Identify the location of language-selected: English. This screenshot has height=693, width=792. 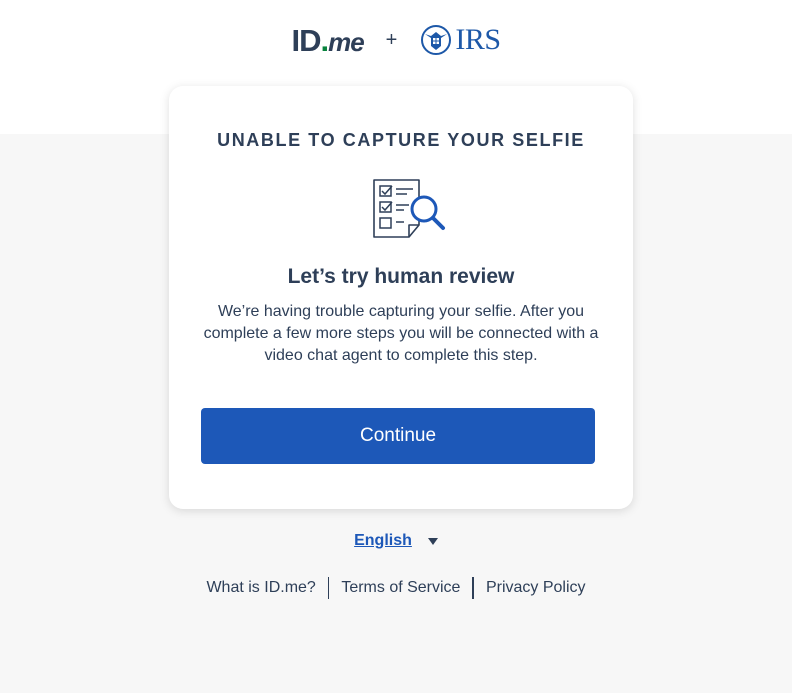
(383, 541).